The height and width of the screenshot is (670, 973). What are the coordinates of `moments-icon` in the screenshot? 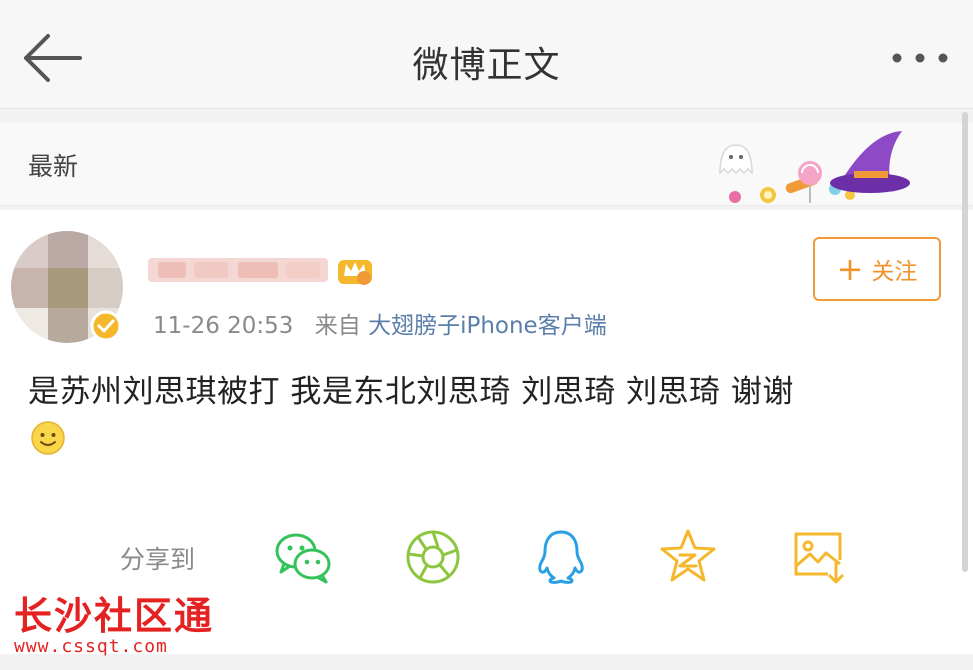 It's located at (433, 557).